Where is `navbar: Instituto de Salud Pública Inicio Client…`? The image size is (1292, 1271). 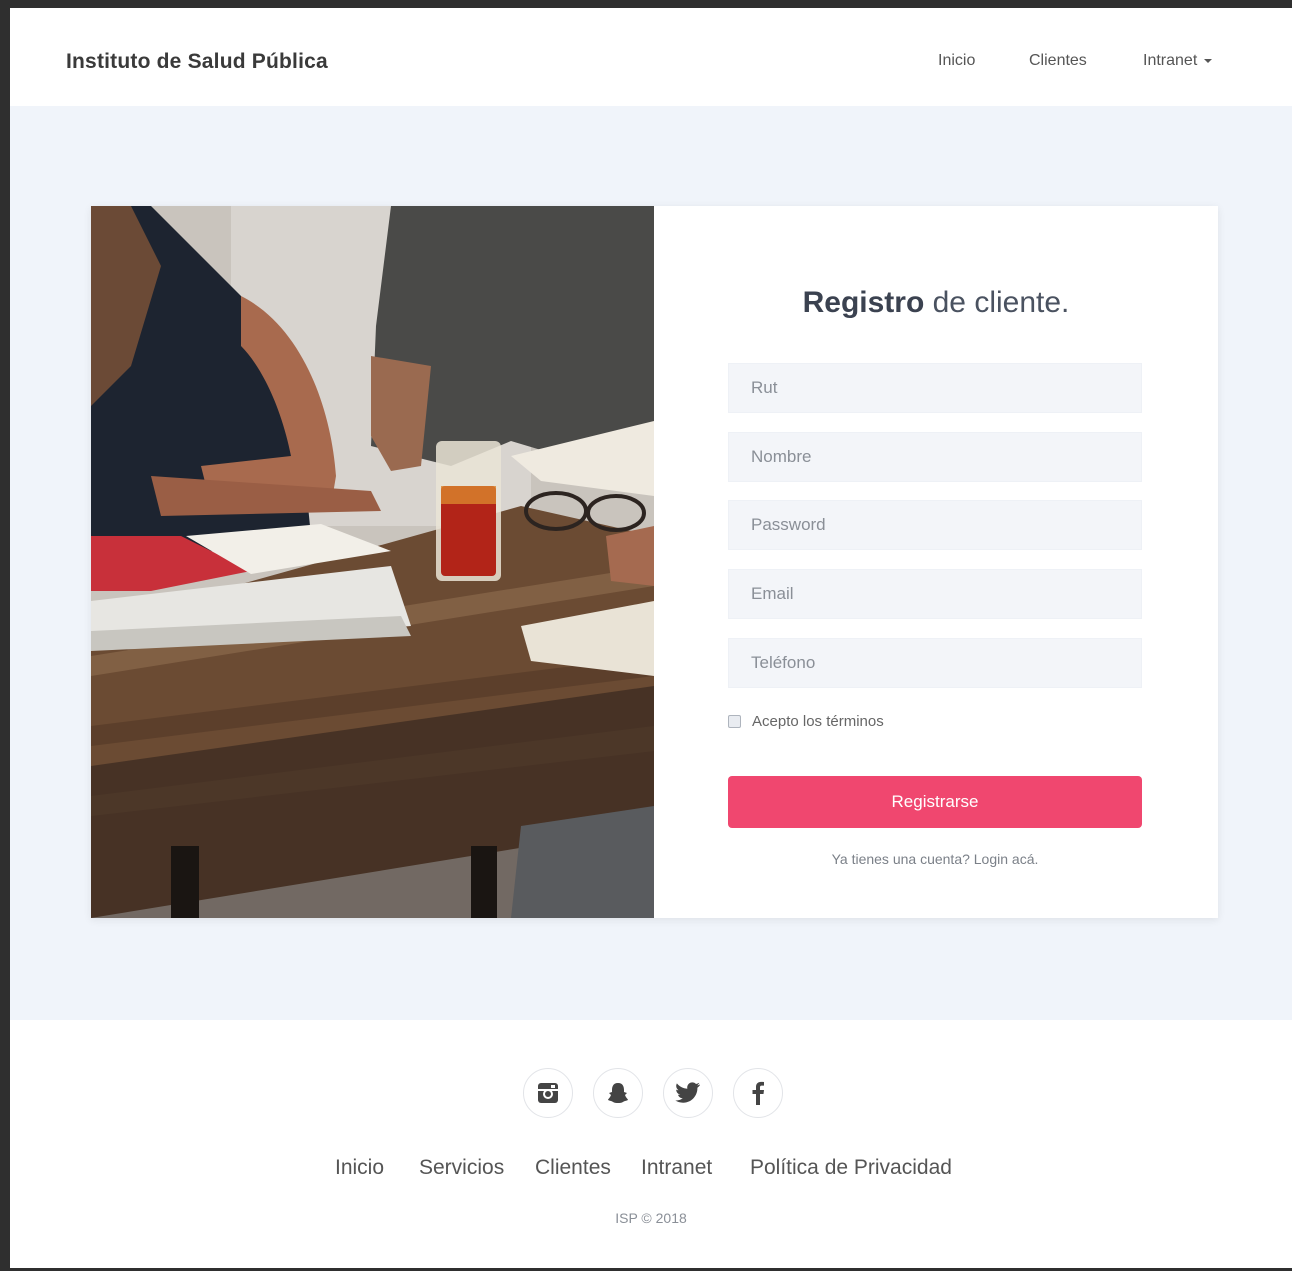
navbar: Instituto de Salud Pública Inicio Client… is located at coordinates (651, 57).